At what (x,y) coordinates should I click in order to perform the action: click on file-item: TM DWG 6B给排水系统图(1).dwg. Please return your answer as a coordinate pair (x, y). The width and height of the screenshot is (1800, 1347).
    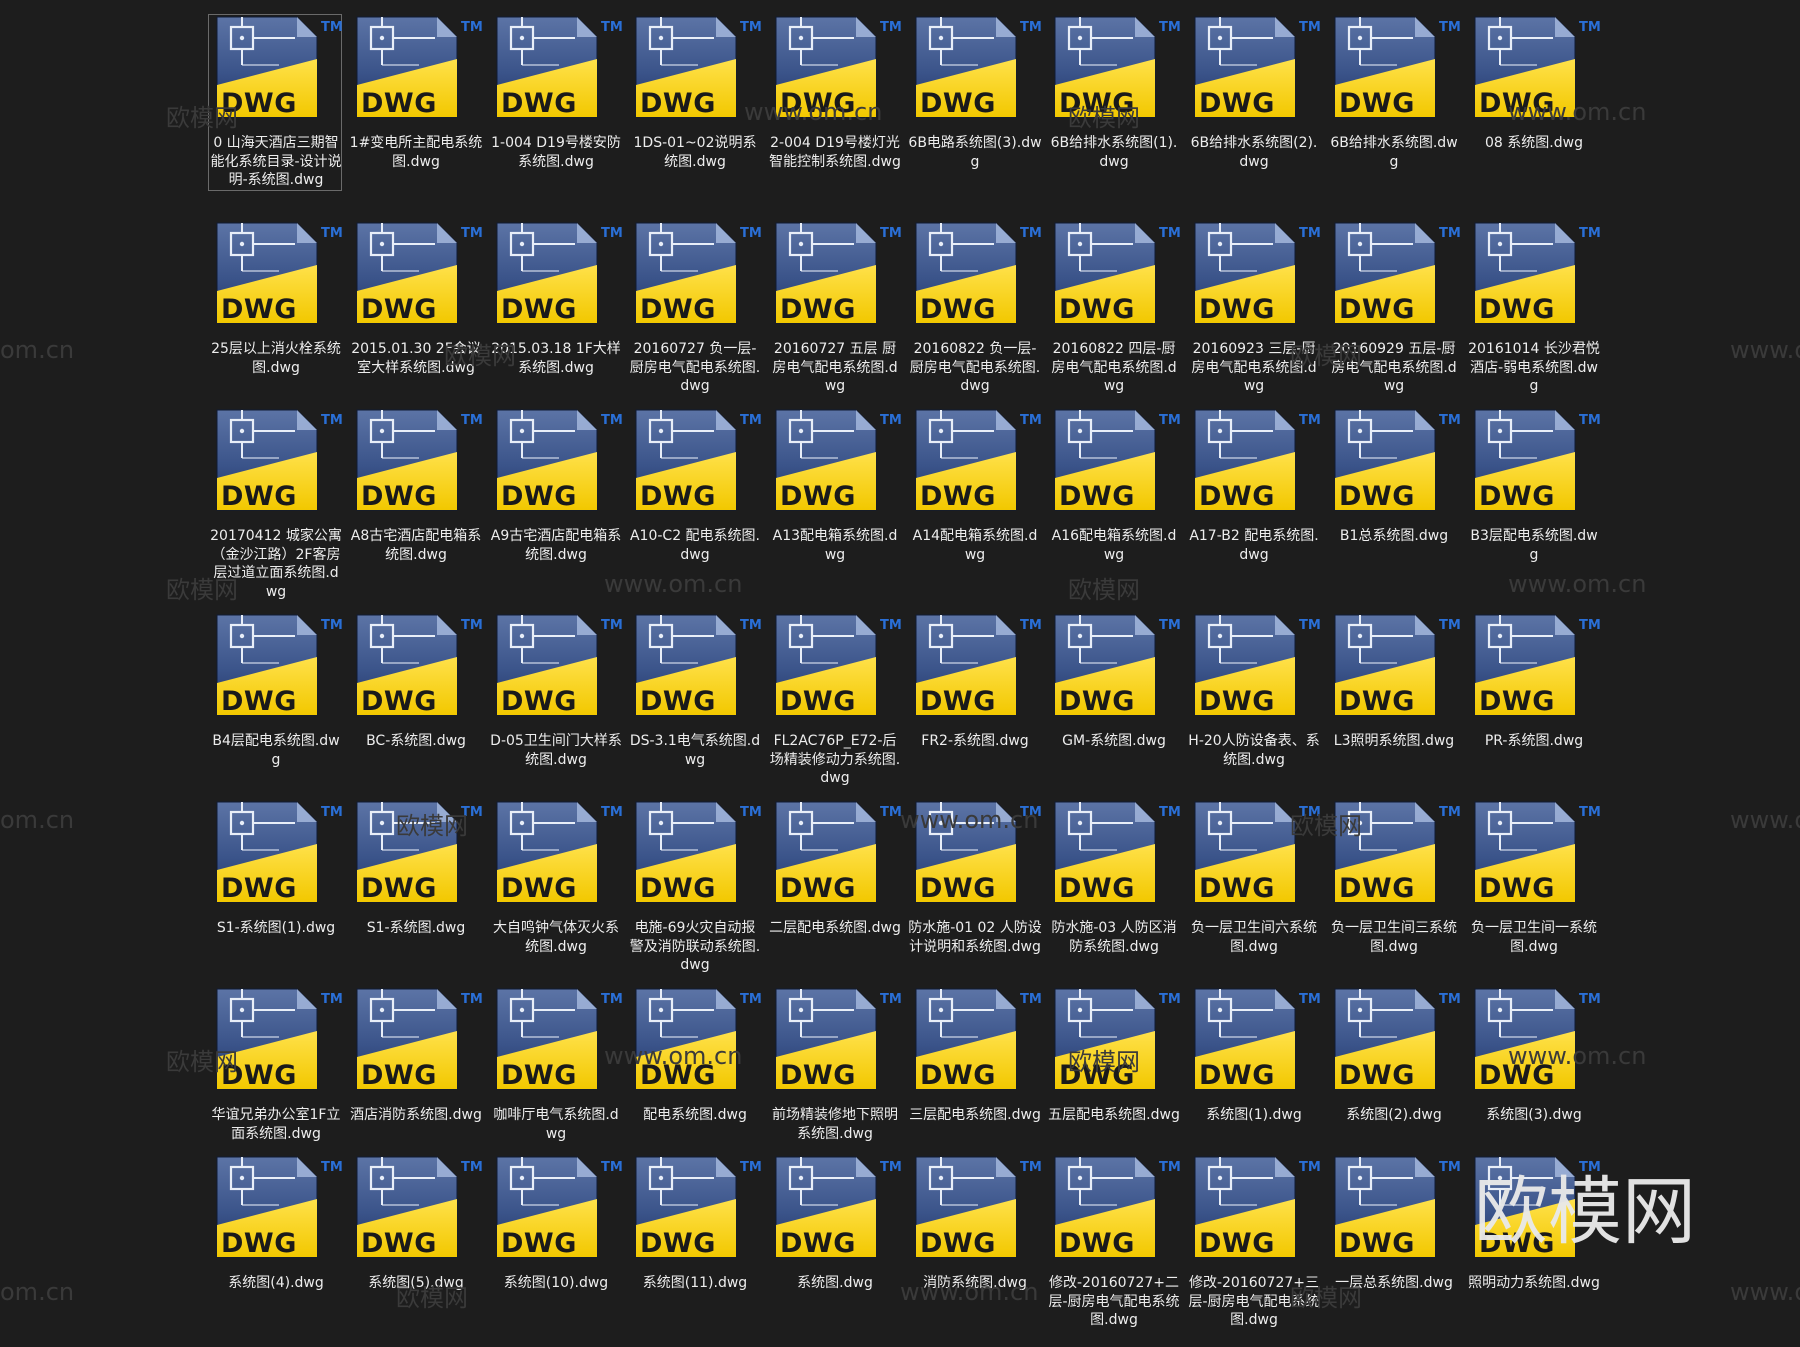
    Looking at the image, I should click on (1113, 93).